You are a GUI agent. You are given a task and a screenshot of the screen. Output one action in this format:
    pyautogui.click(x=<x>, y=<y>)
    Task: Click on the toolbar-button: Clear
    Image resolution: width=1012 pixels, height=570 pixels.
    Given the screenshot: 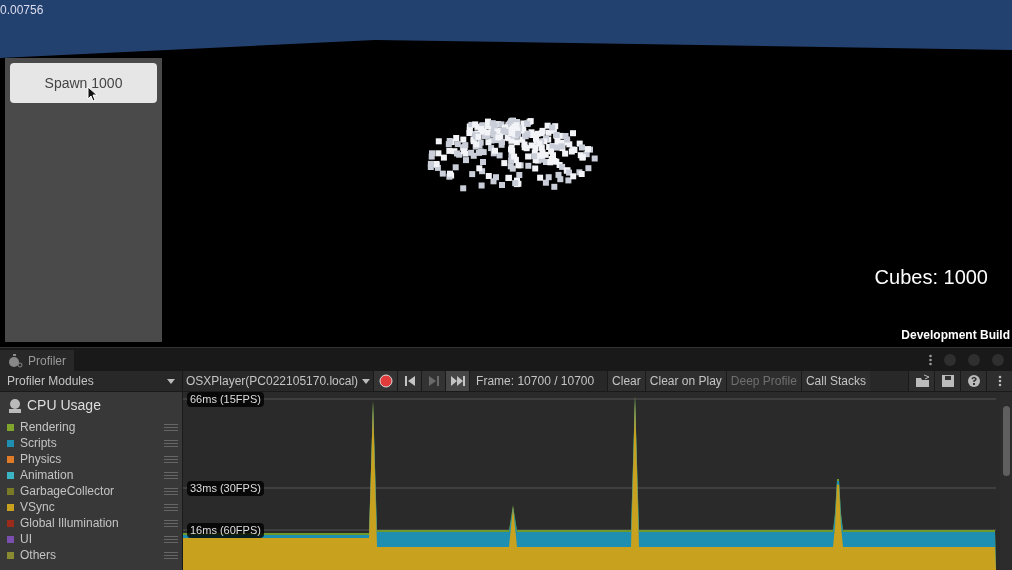 What is the action you would take?
    pyautogui.click(x=626, y=381)
    